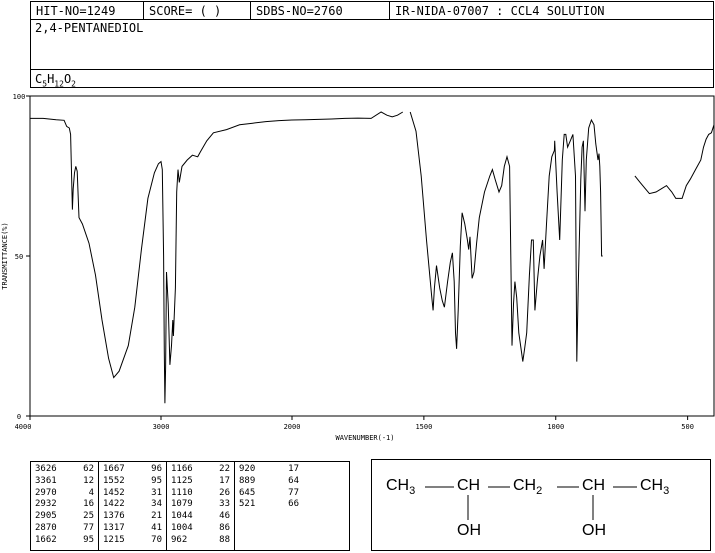  I want to click on peak-row: 1317 41, so click(132, 529).